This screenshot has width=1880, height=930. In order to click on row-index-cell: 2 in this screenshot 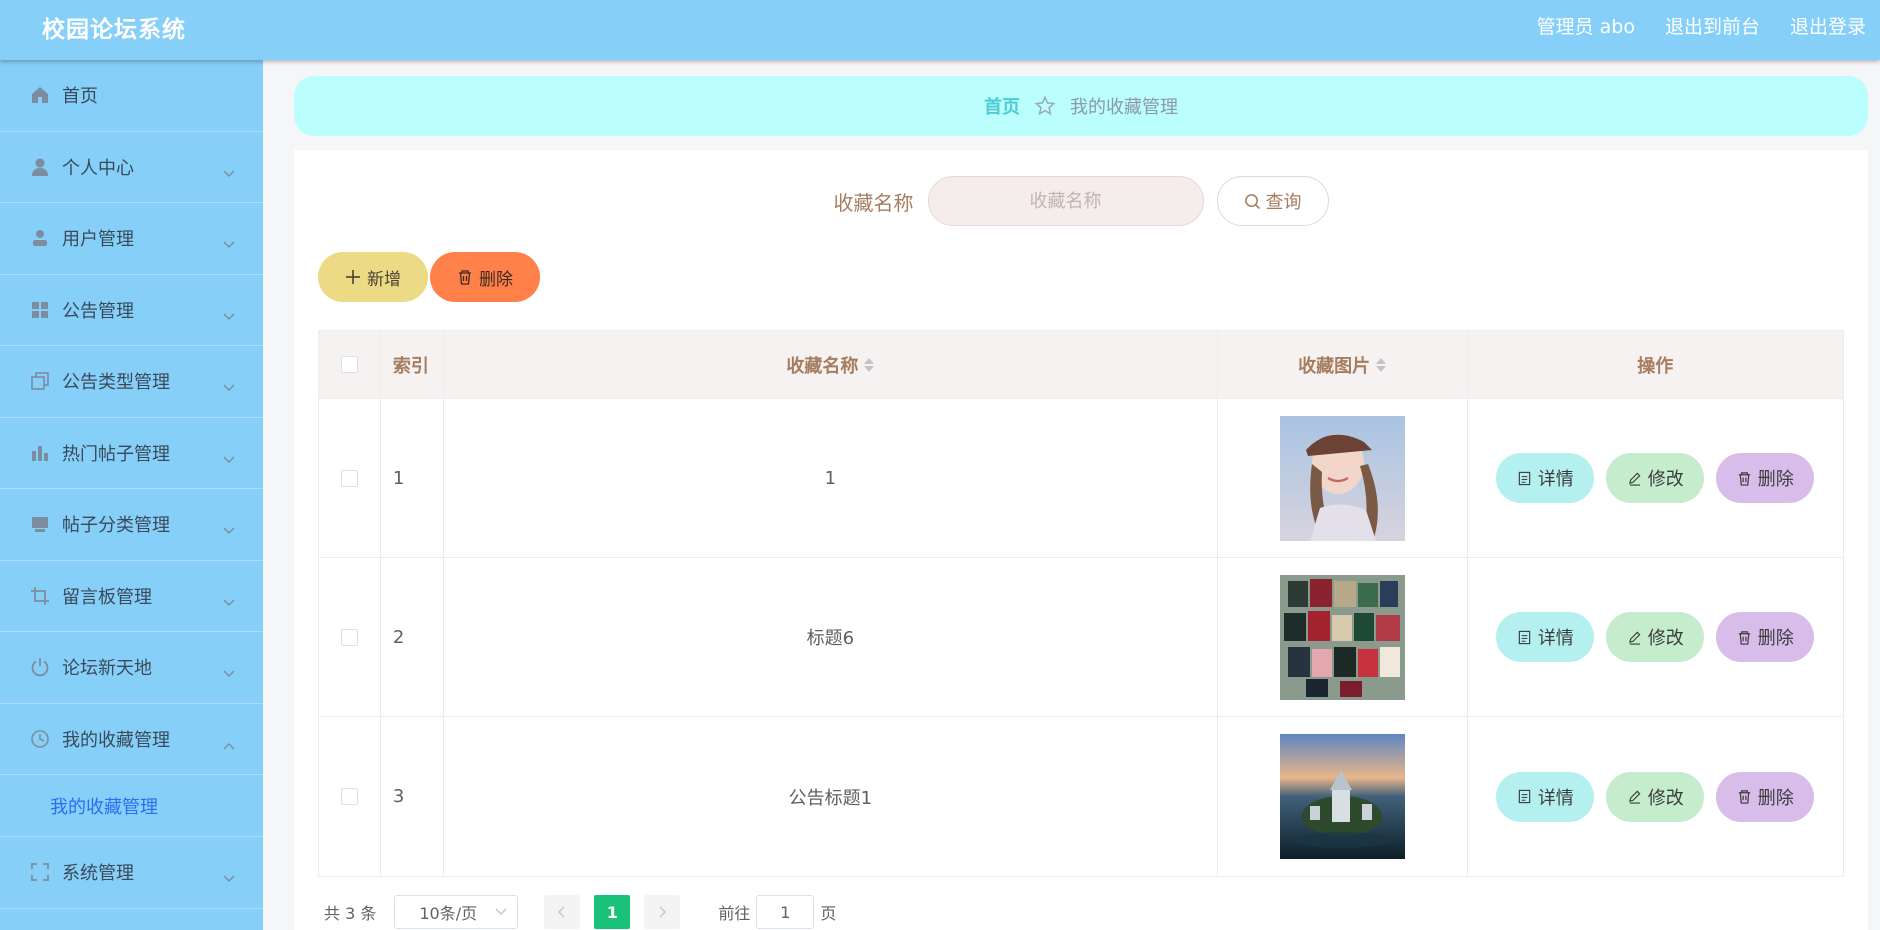, I will do `click(412, 637)`.